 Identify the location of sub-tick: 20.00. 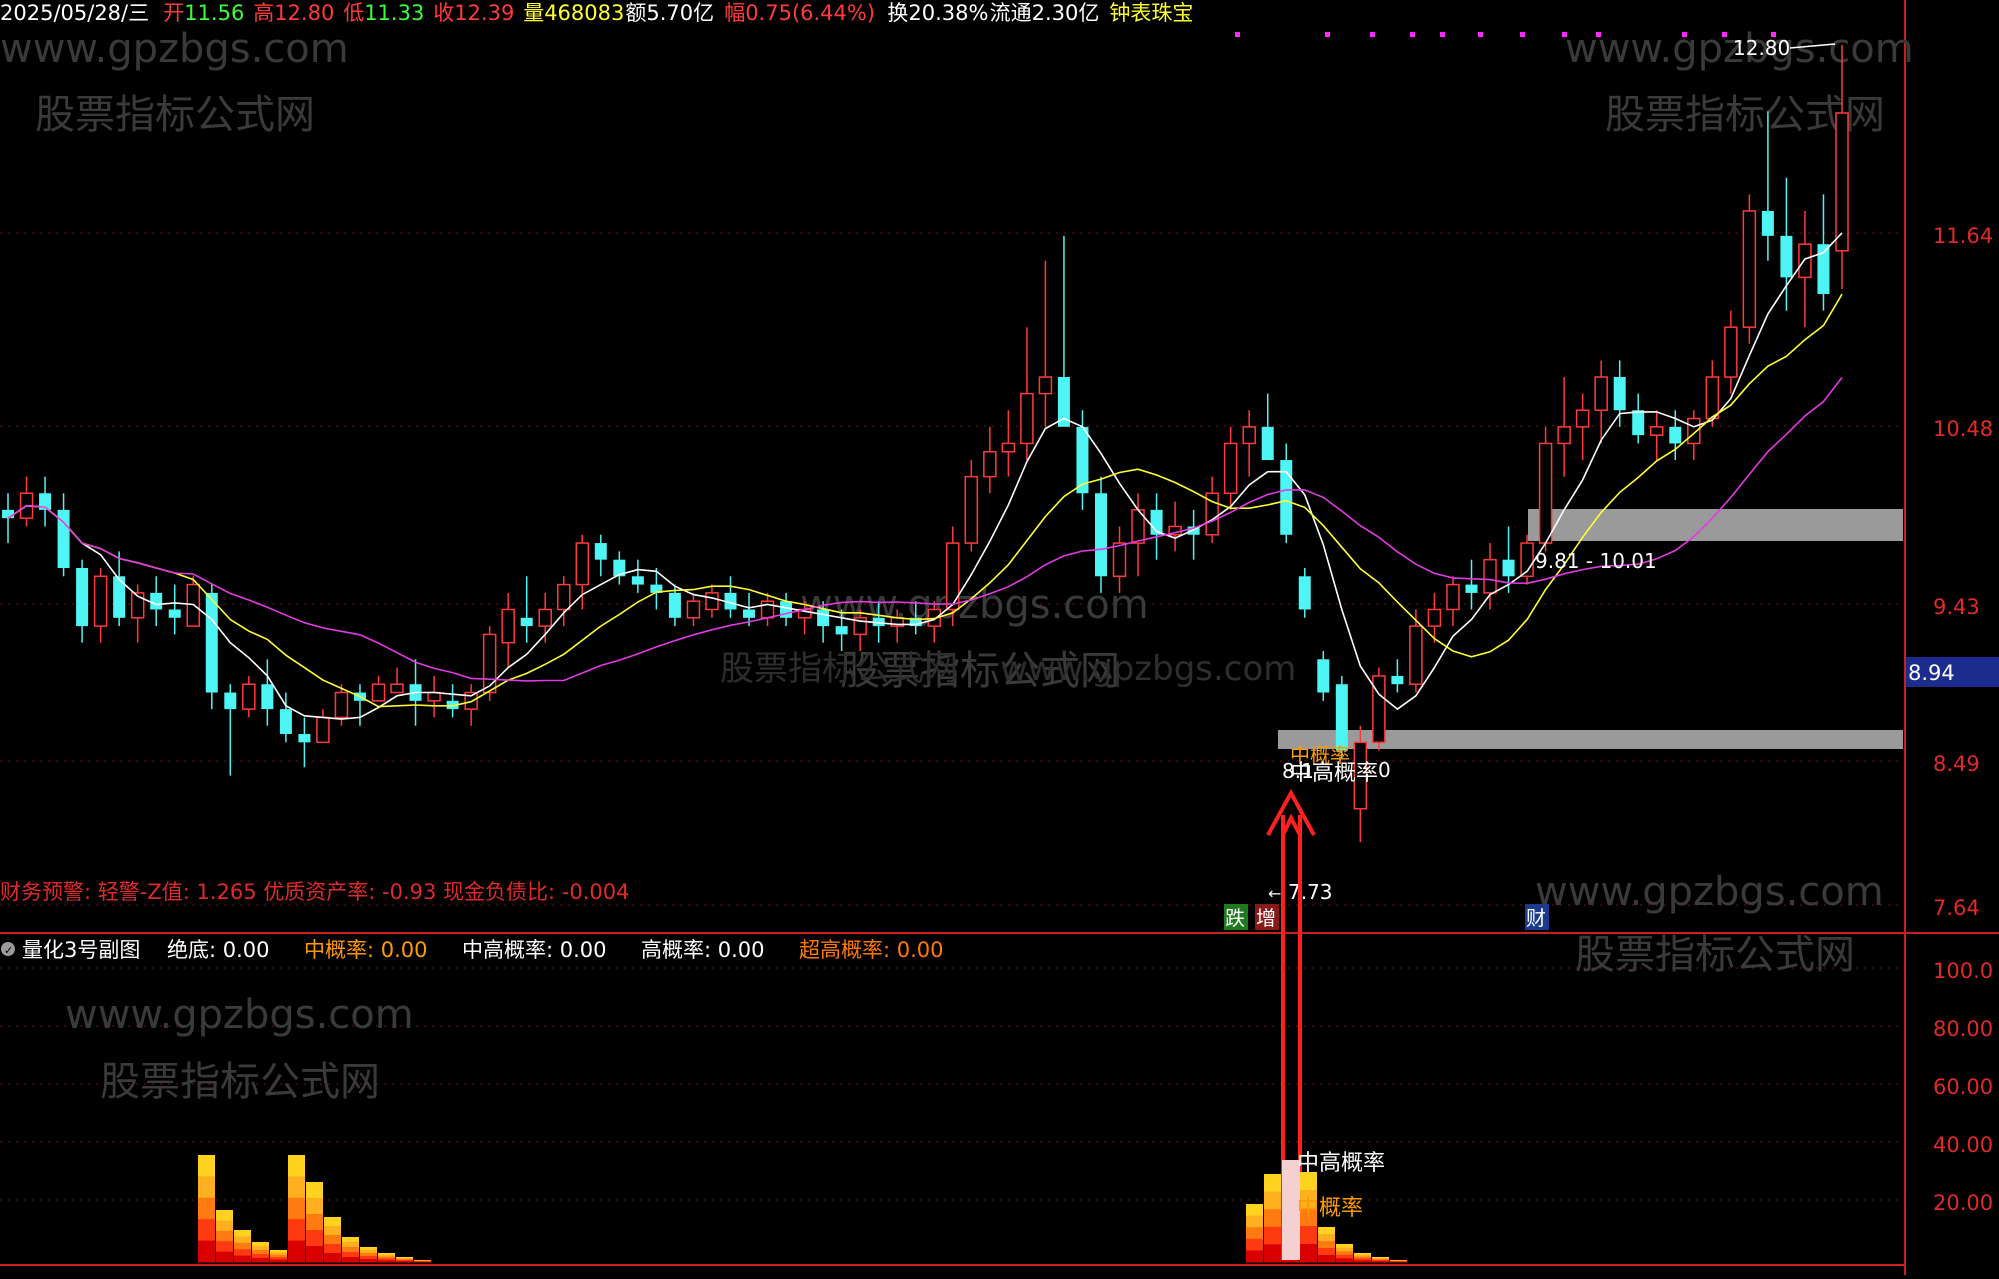
(1963, 1203).